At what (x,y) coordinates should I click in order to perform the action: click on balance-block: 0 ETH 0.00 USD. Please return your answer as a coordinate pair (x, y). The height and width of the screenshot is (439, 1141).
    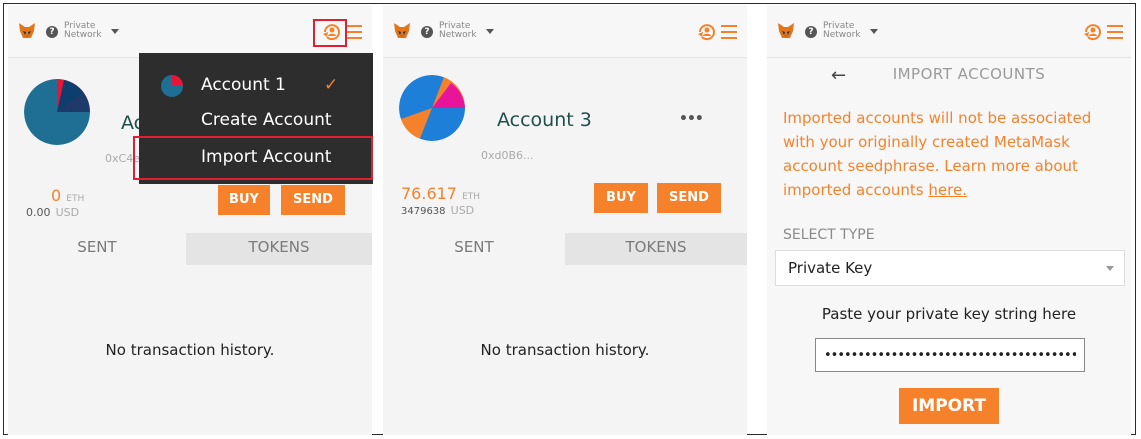
    Looking at the image, I should click on (55, 203).